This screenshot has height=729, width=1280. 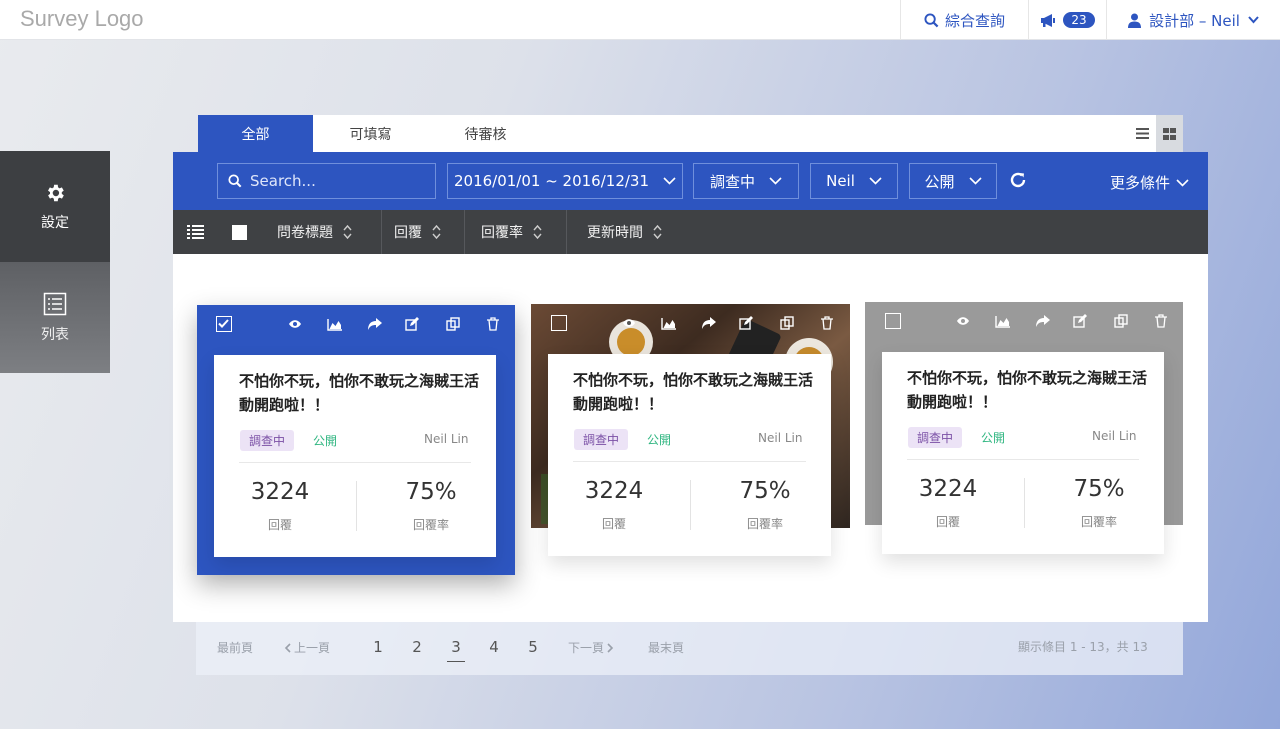 What do you see at coordinates (1169, 133) in the screenshot?
I see `grid-view-button` at bounding box center [1169, 133].